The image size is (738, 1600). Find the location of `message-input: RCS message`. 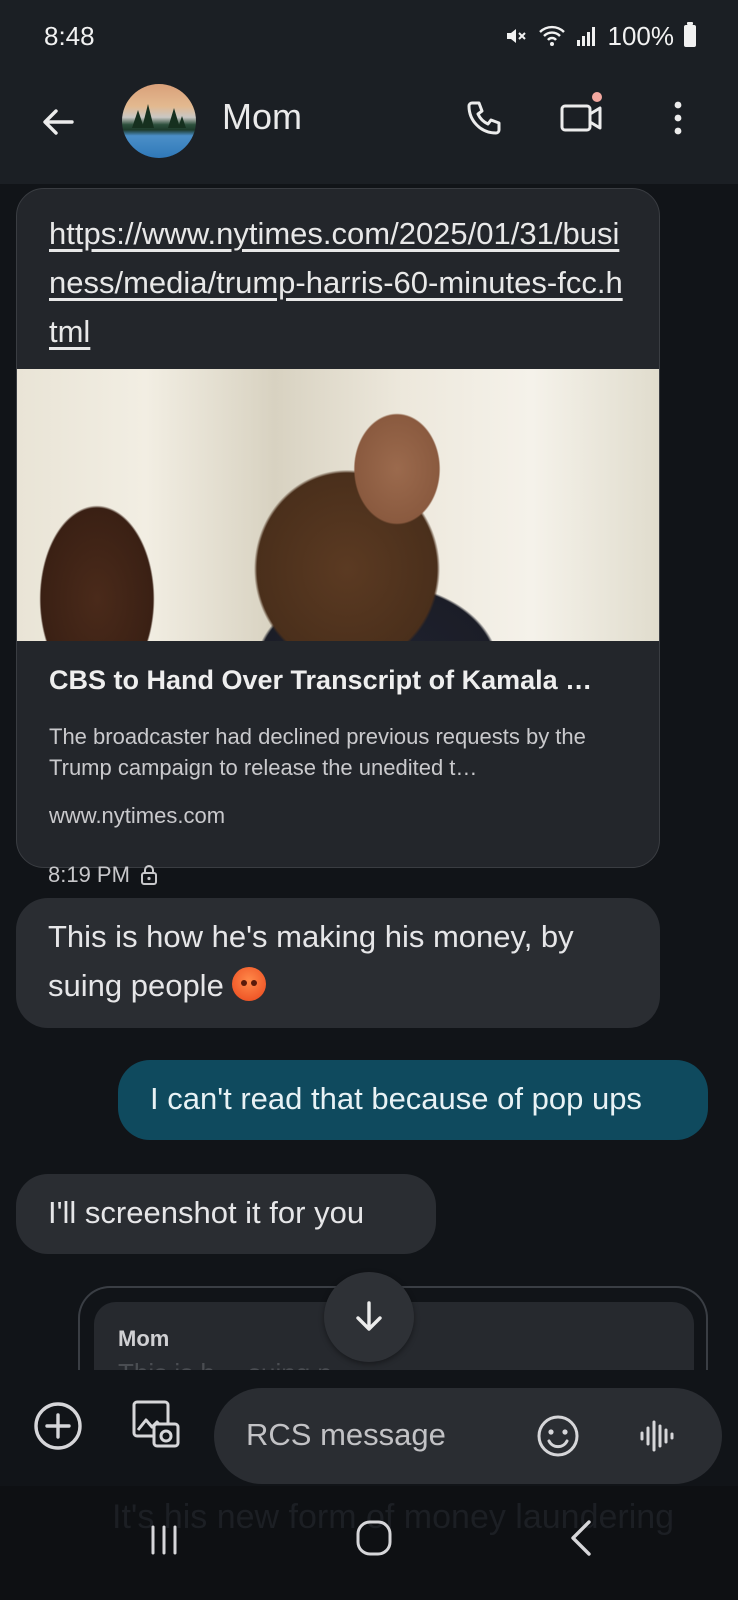

message-input: RCS message is located at coordinates (468, 1436).